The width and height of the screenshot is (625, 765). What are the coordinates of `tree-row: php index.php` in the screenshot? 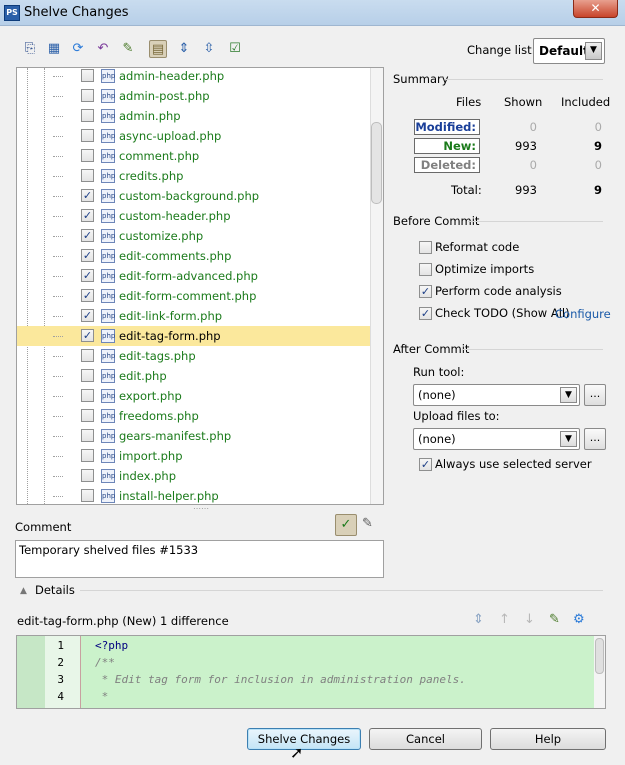 It's located at (193, 476).